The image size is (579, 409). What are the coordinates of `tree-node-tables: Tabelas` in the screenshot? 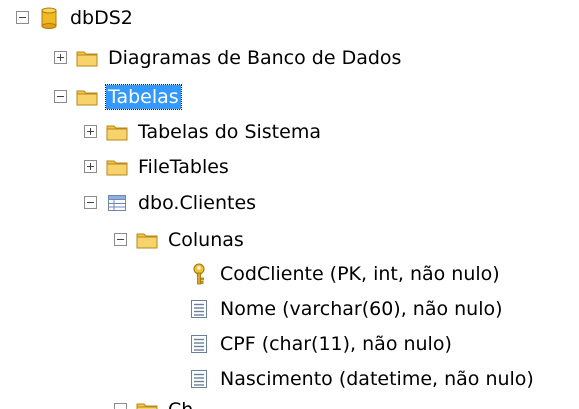 It's located at (118, 96).